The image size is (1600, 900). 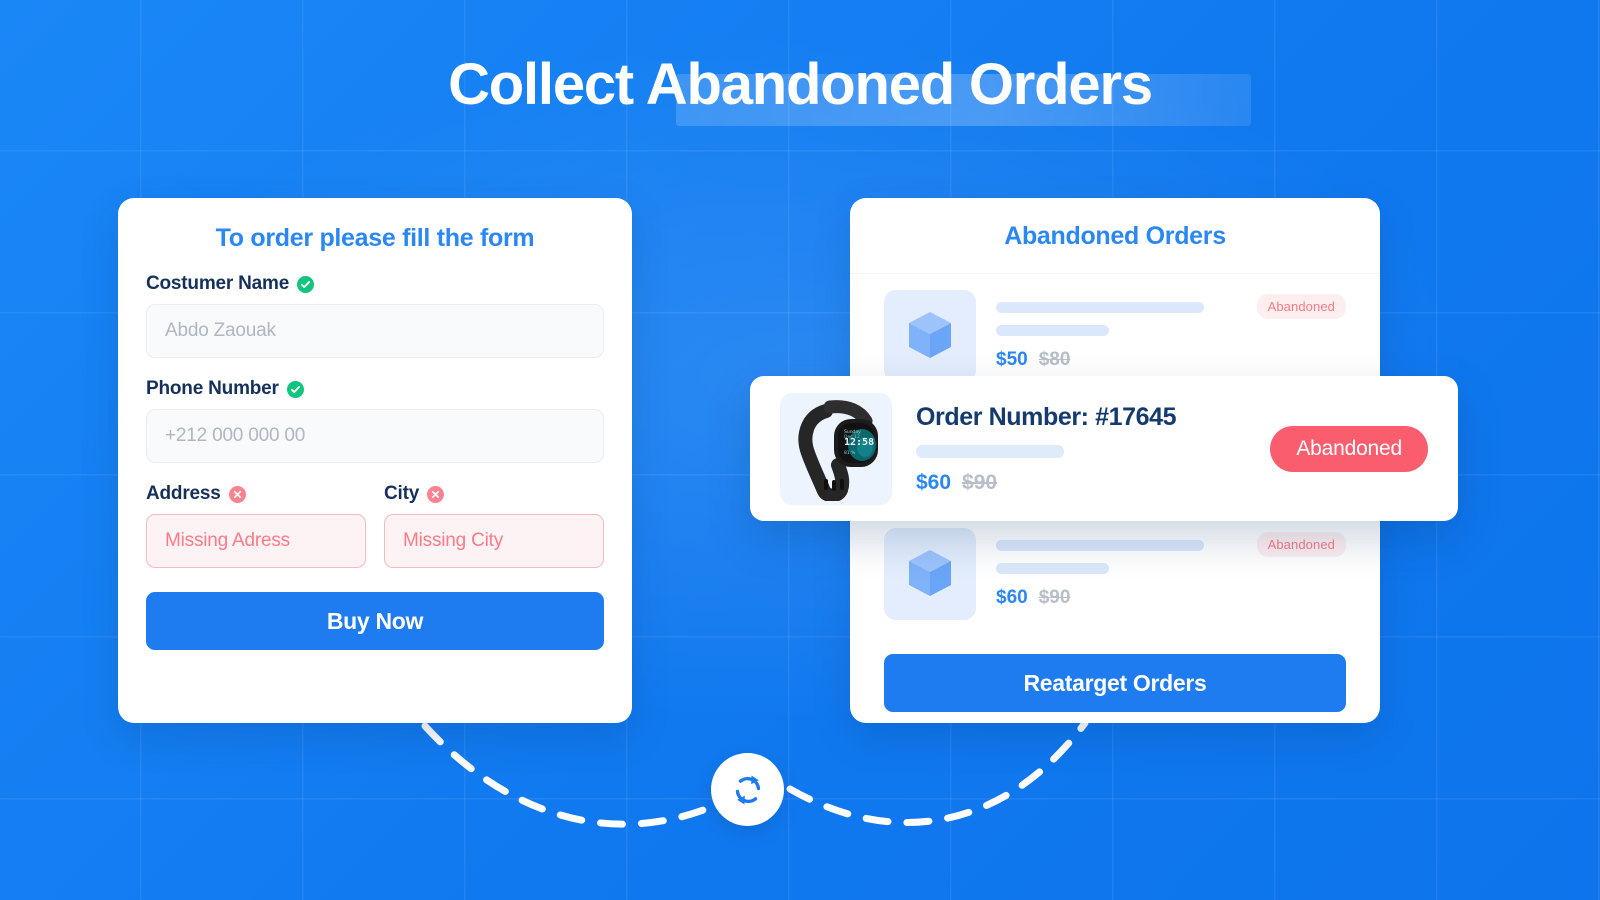 What do you see at coordinates (1115, 236) in the screenshot?
I see `orders-card-title: Abandoned Orders` at bounding box center [1115, 236].